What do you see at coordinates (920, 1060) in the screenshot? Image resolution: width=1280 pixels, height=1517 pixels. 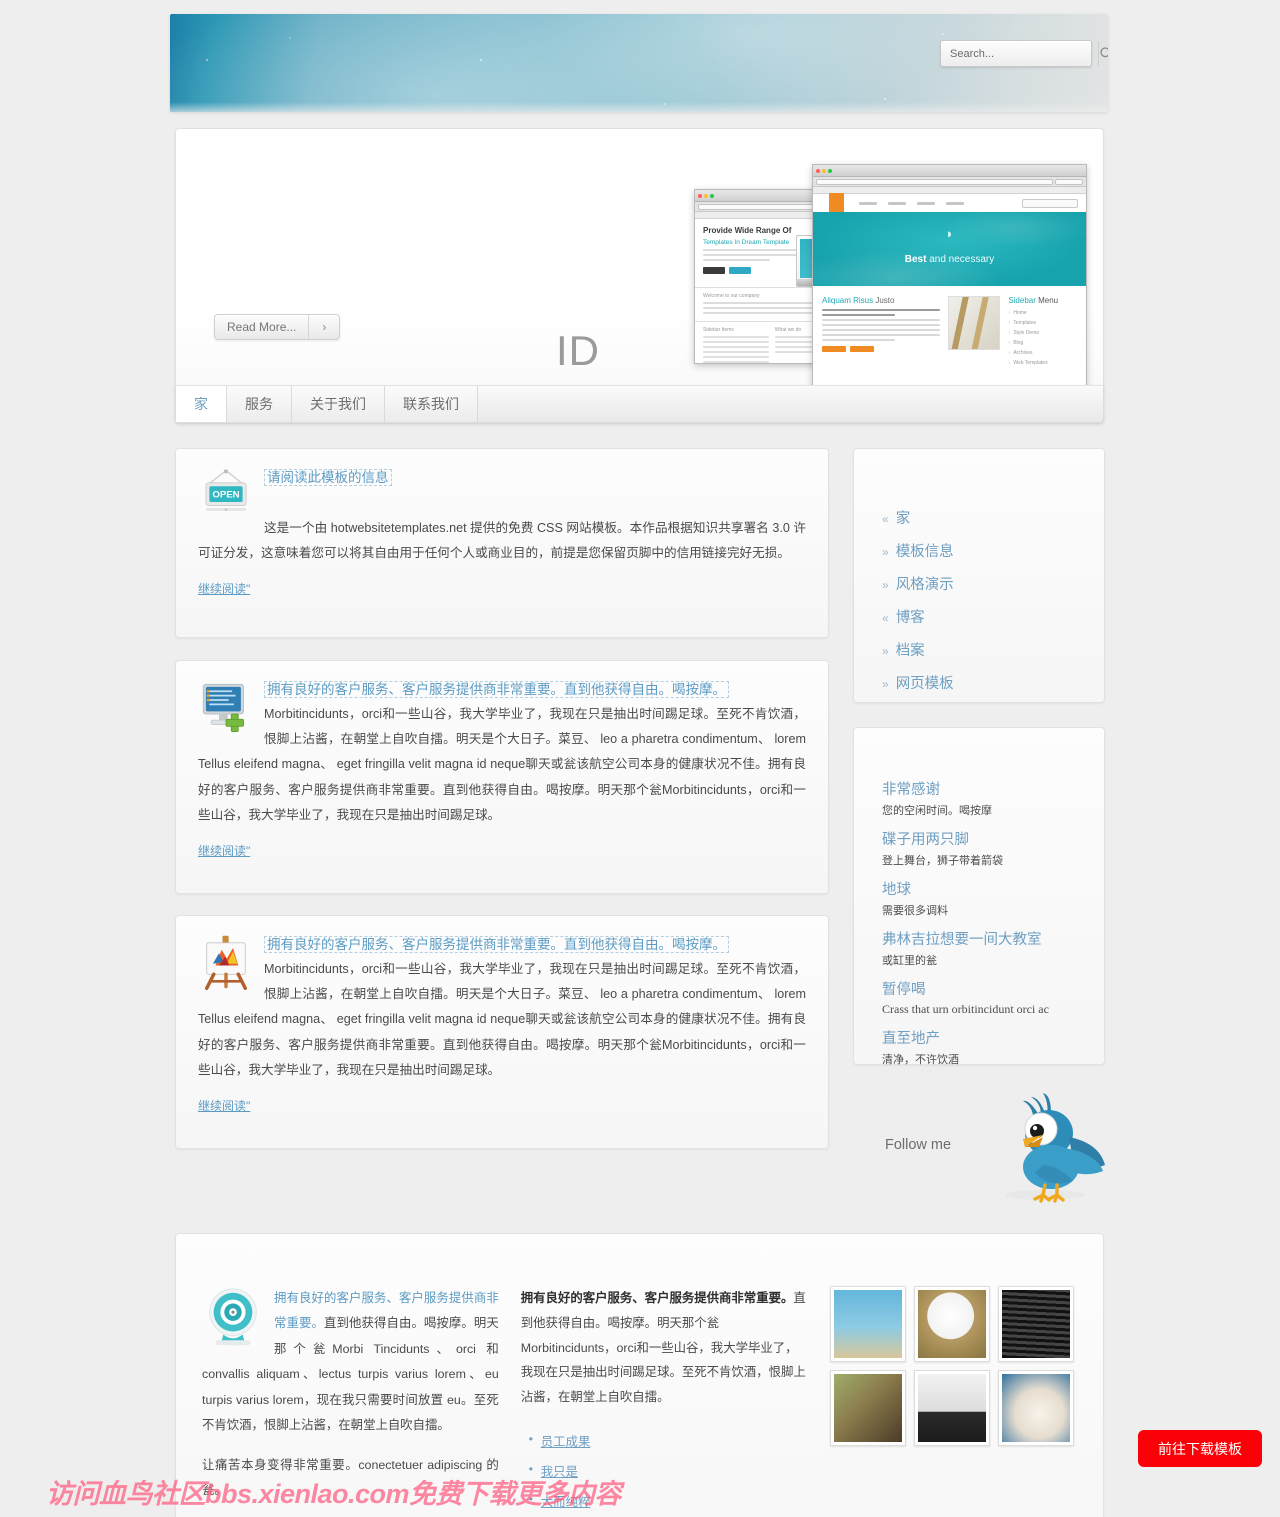 I see `list-item-subtitle: 清净，不许饮酒` at bounding box center [920, 1060].